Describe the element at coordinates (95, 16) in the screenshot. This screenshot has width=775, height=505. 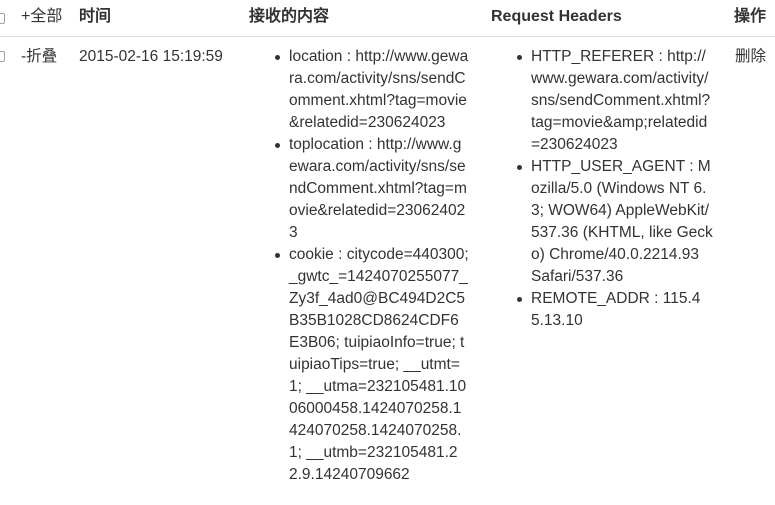
I see `time-column-header: 时间` at that location.